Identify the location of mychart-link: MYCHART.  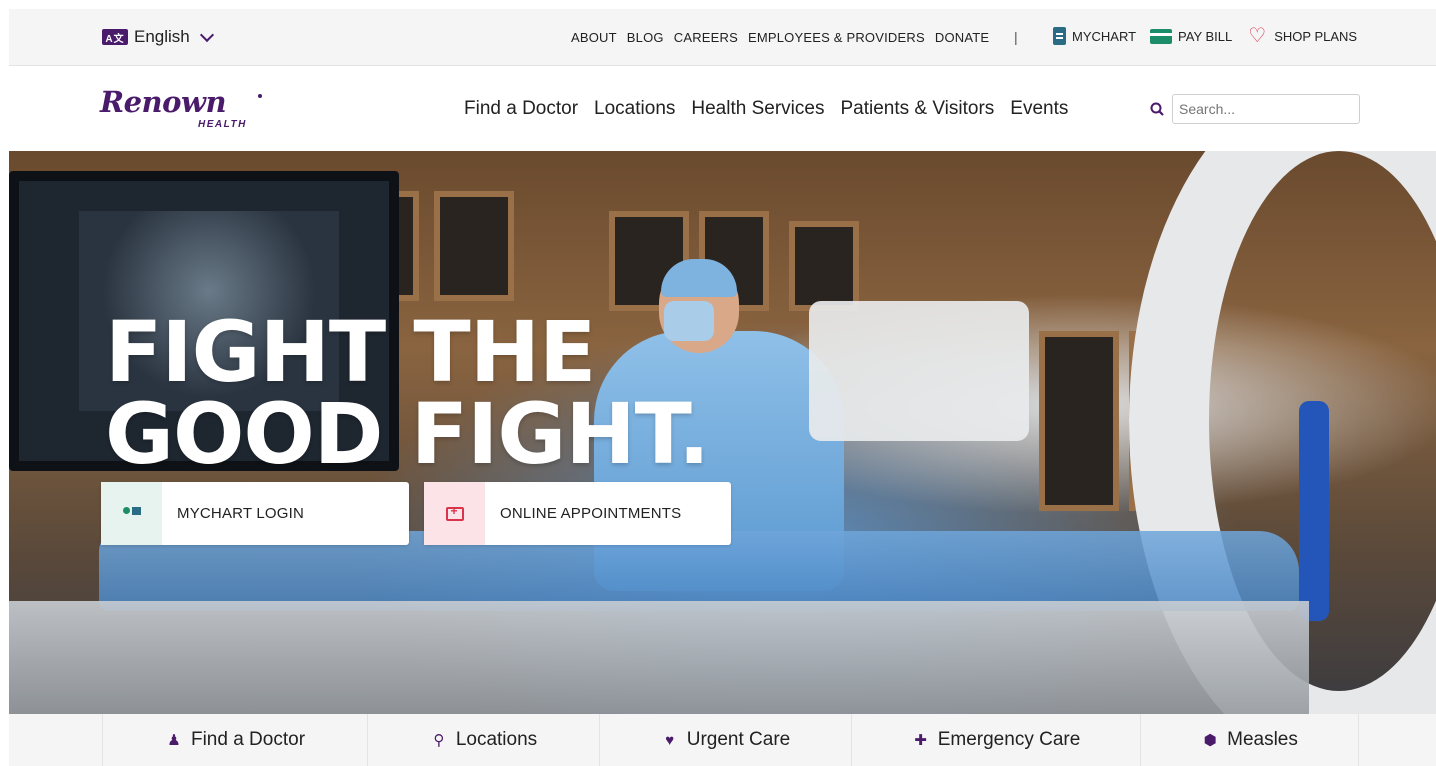
(1094, 36).